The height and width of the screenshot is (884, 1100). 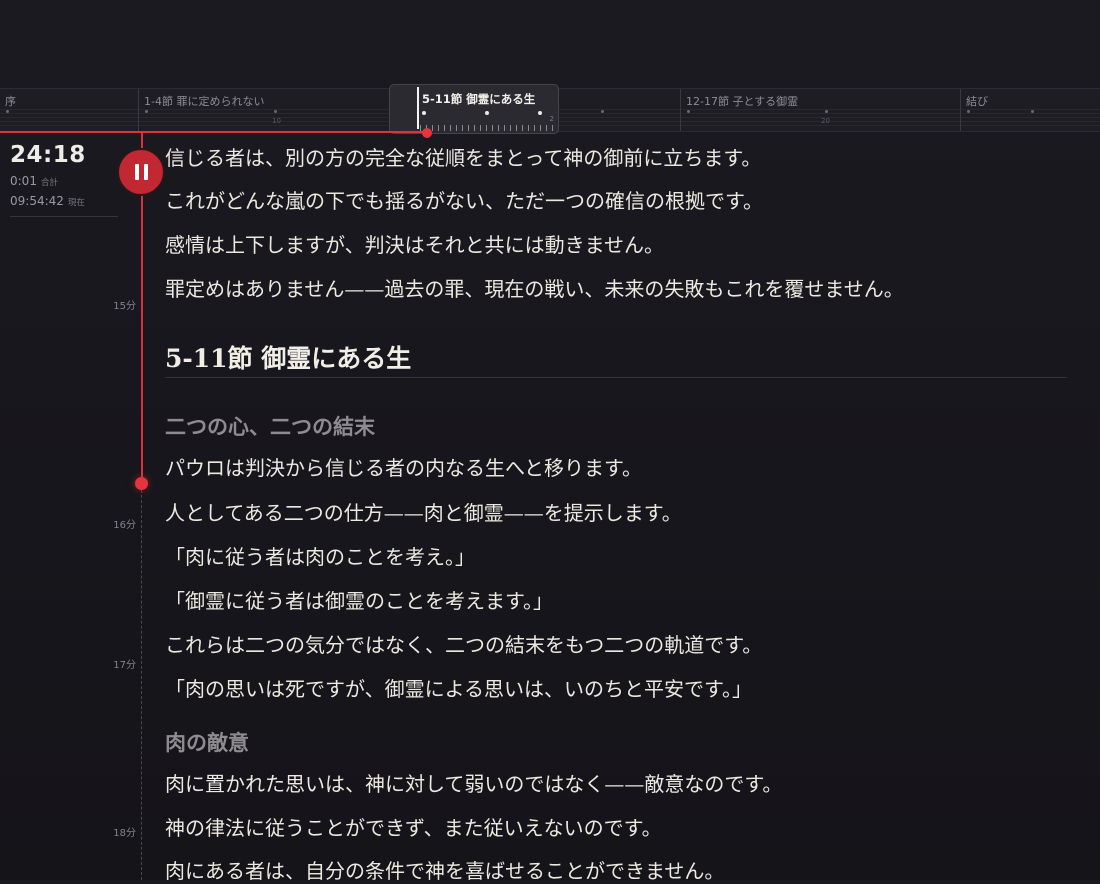 I want to click on timeline-segment-conclusion: 結び, so click(x=1030, y=110).